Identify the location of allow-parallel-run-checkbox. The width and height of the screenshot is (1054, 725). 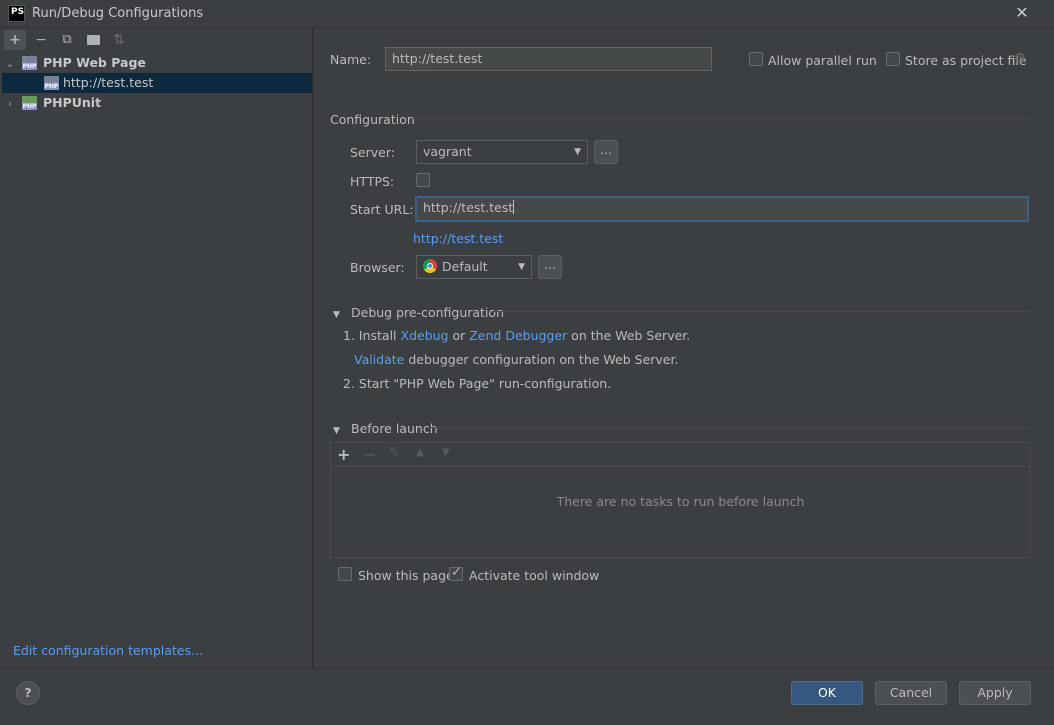
(756, 59).